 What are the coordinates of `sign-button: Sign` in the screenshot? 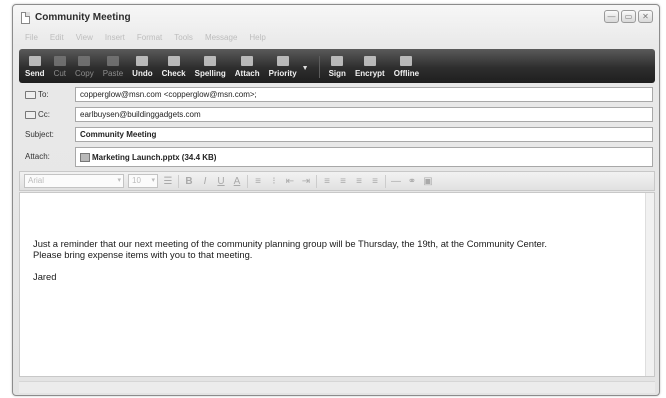 It's located at (337, 67).